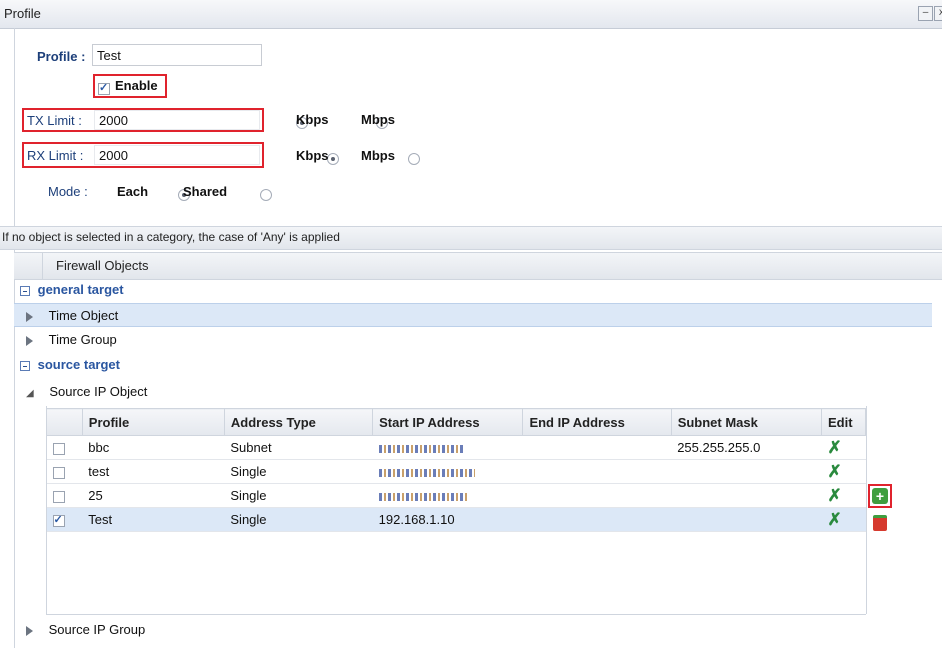 The image size is (942, 648). I want to click on rx-kbps-label: Kbps, so click(312, 155).